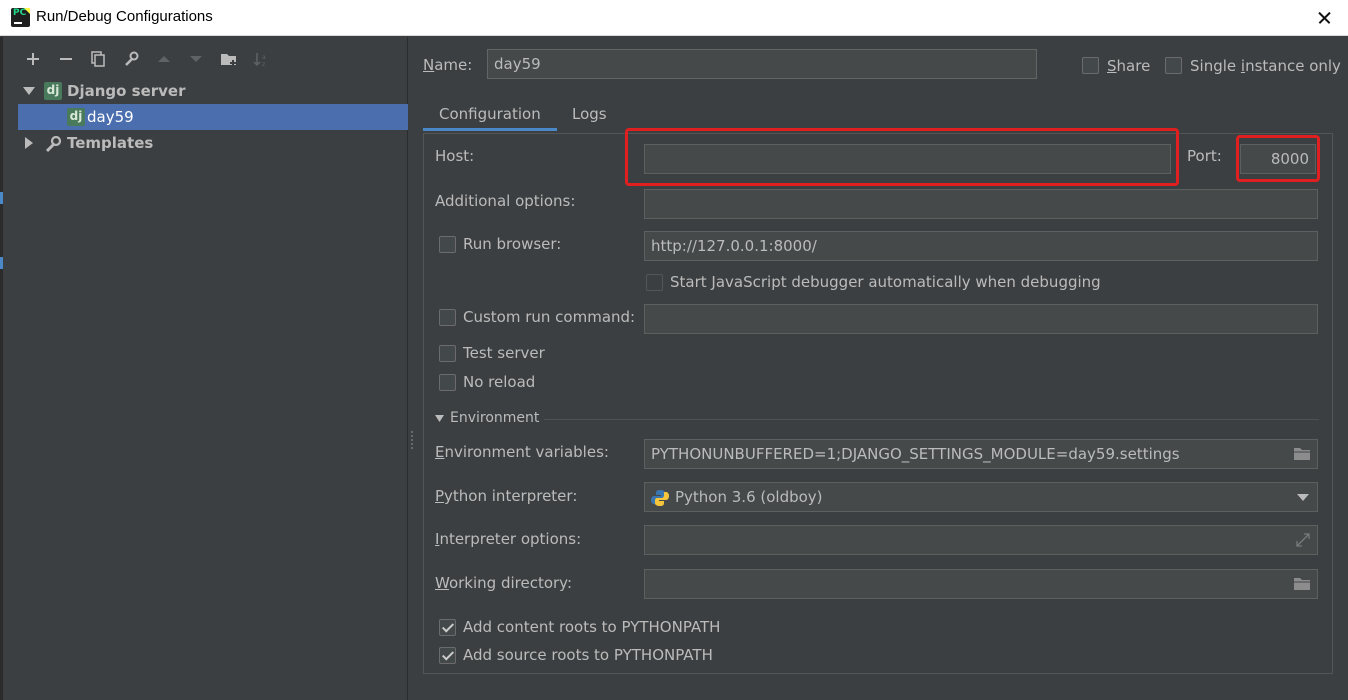  I want to click on js-debugger-checkbox, so click(654, 282).